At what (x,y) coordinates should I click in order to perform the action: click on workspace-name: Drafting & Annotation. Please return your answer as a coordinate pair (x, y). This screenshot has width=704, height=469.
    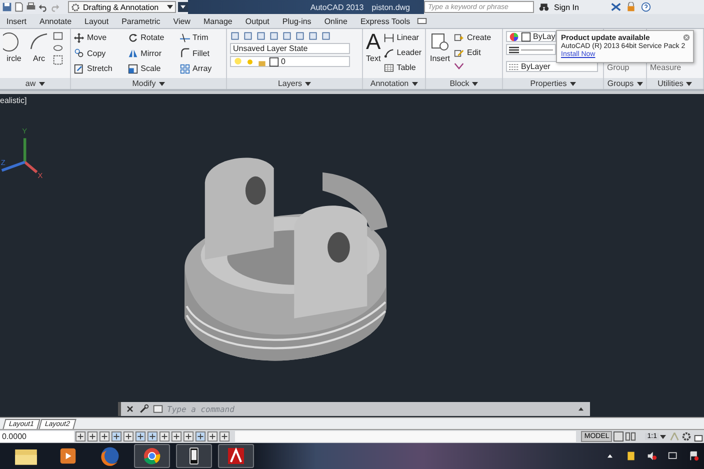
    Looking at the image, I should click on (121, 7).